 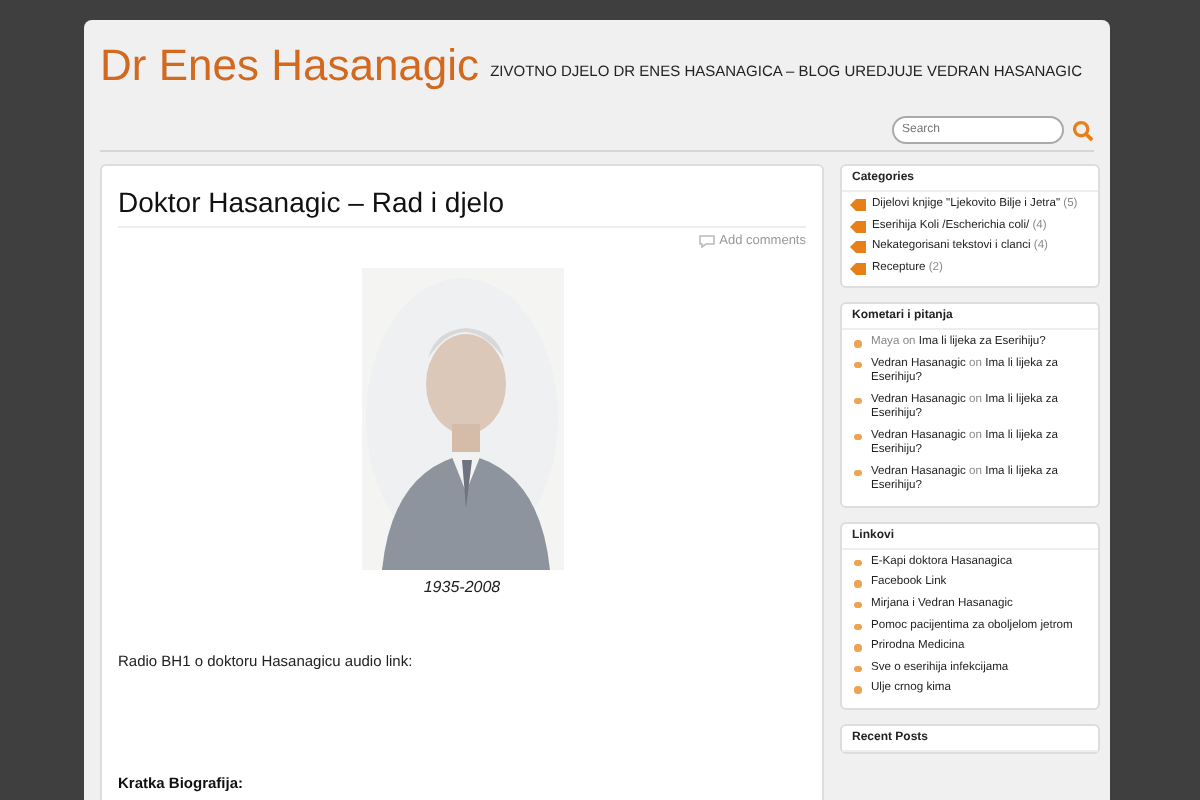 I want to click on post-title: Doktor Hasanagic – Rad i djelo, so click(x=462, y=207).